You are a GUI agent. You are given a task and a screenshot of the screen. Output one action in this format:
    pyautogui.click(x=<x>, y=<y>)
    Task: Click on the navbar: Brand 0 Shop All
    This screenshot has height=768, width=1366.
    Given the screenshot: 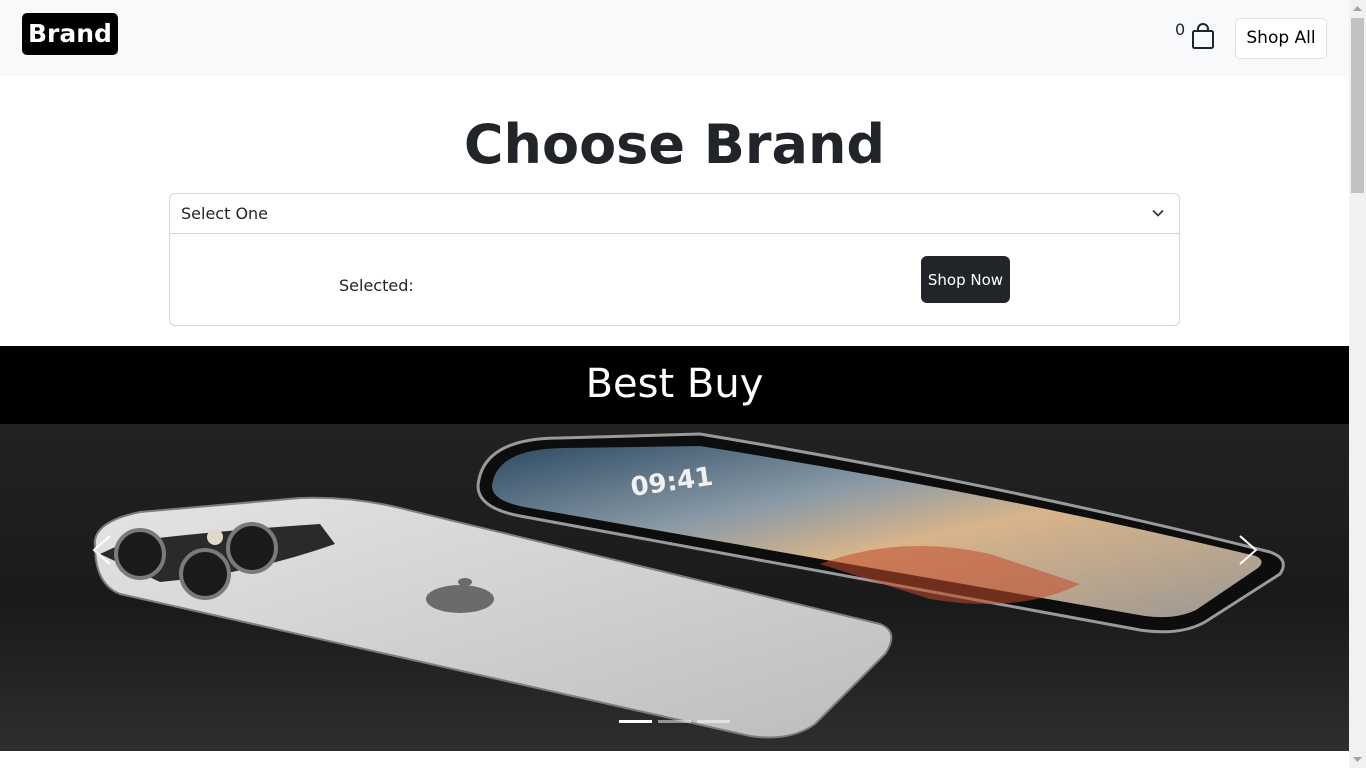 What is the action you would take?
    pyautogui.click(x=674, y=38)
    